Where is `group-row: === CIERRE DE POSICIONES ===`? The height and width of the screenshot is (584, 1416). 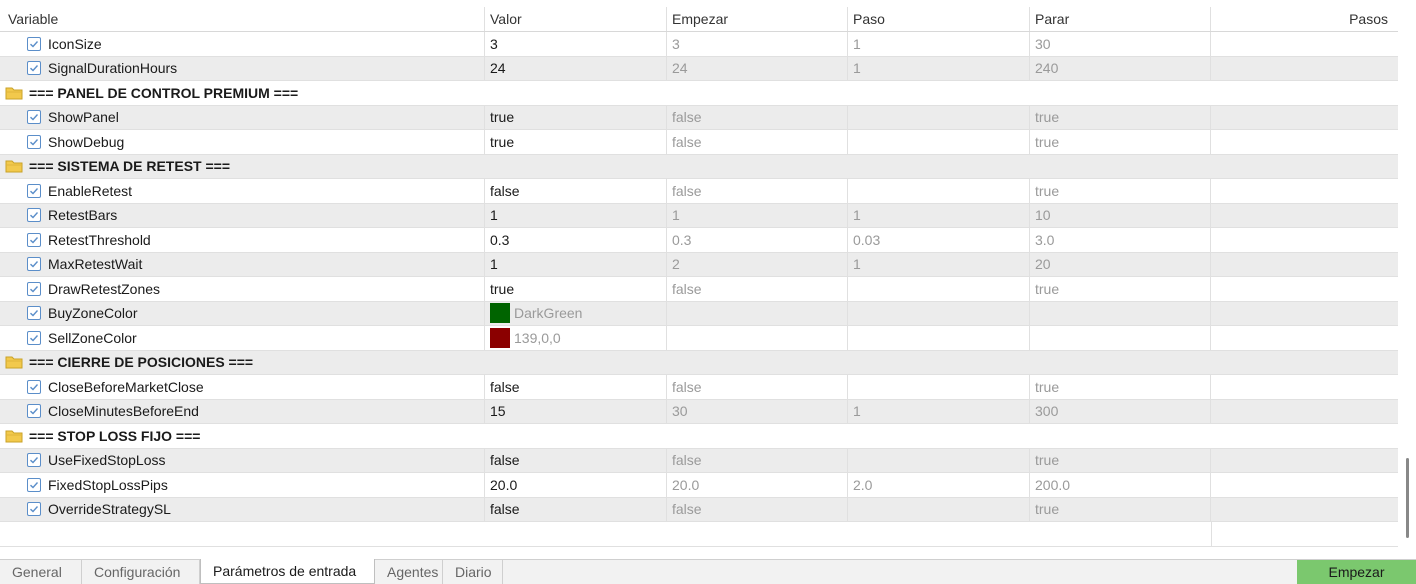
group-row: === CIERRE DE POSICIONES === is located at coordinates (699, 362).